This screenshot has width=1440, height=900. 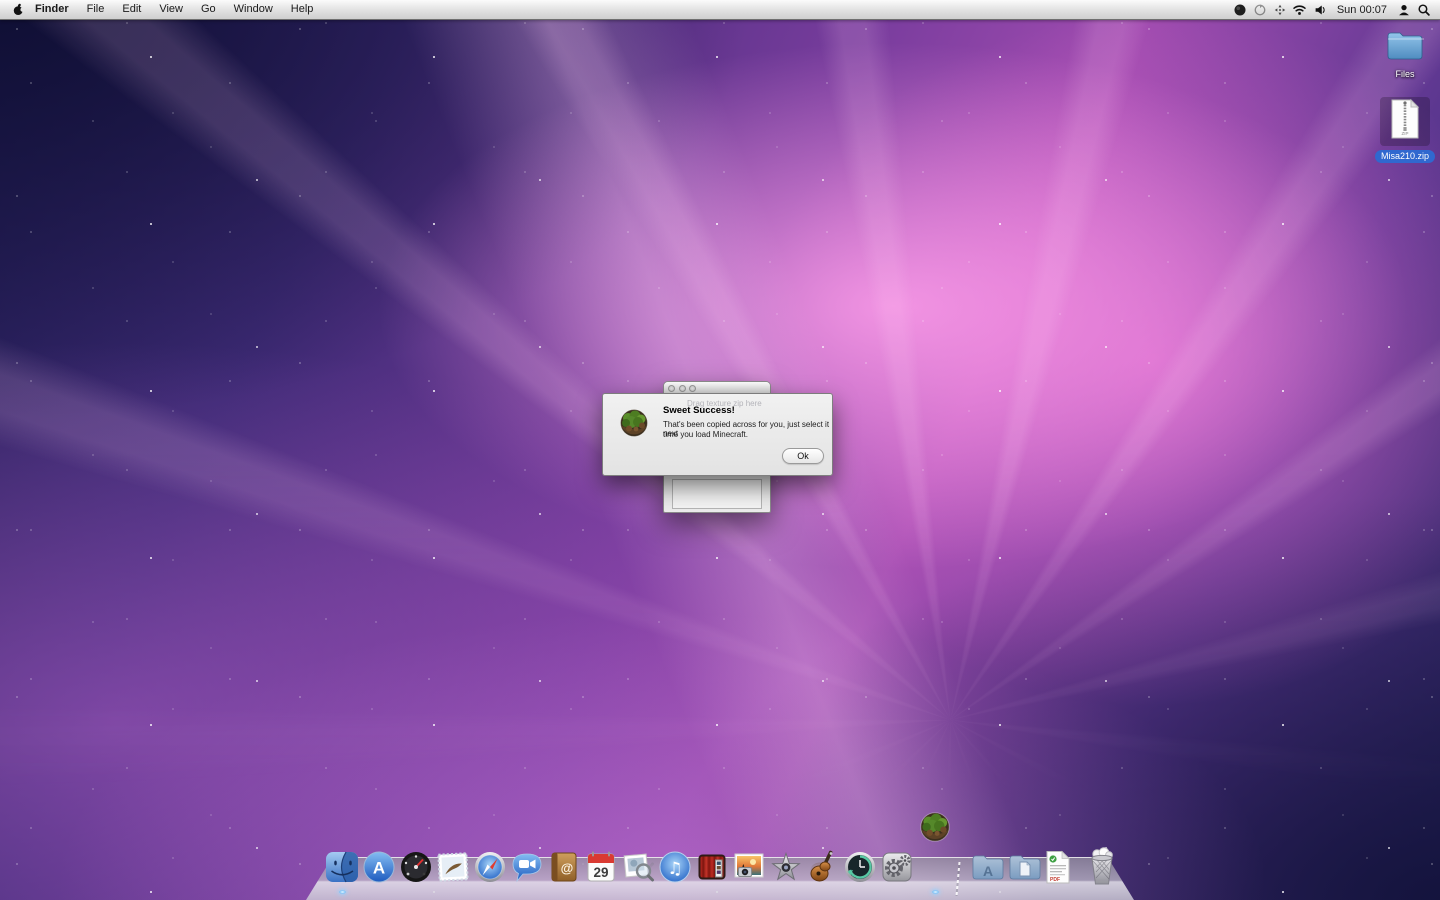 I want to click on dock-stack-documents, so click(x=1025, y=867).